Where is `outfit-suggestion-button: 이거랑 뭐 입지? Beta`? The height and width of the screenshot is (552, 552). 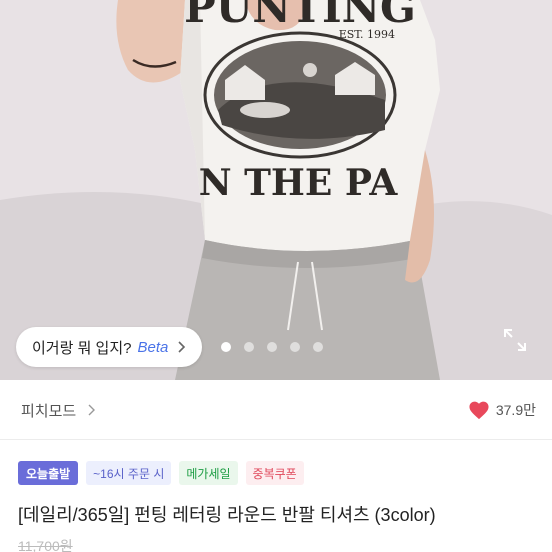
outfit-suggestion-button: 이거랑 뭐 입지? Beta is located at coordinates (109, 347).